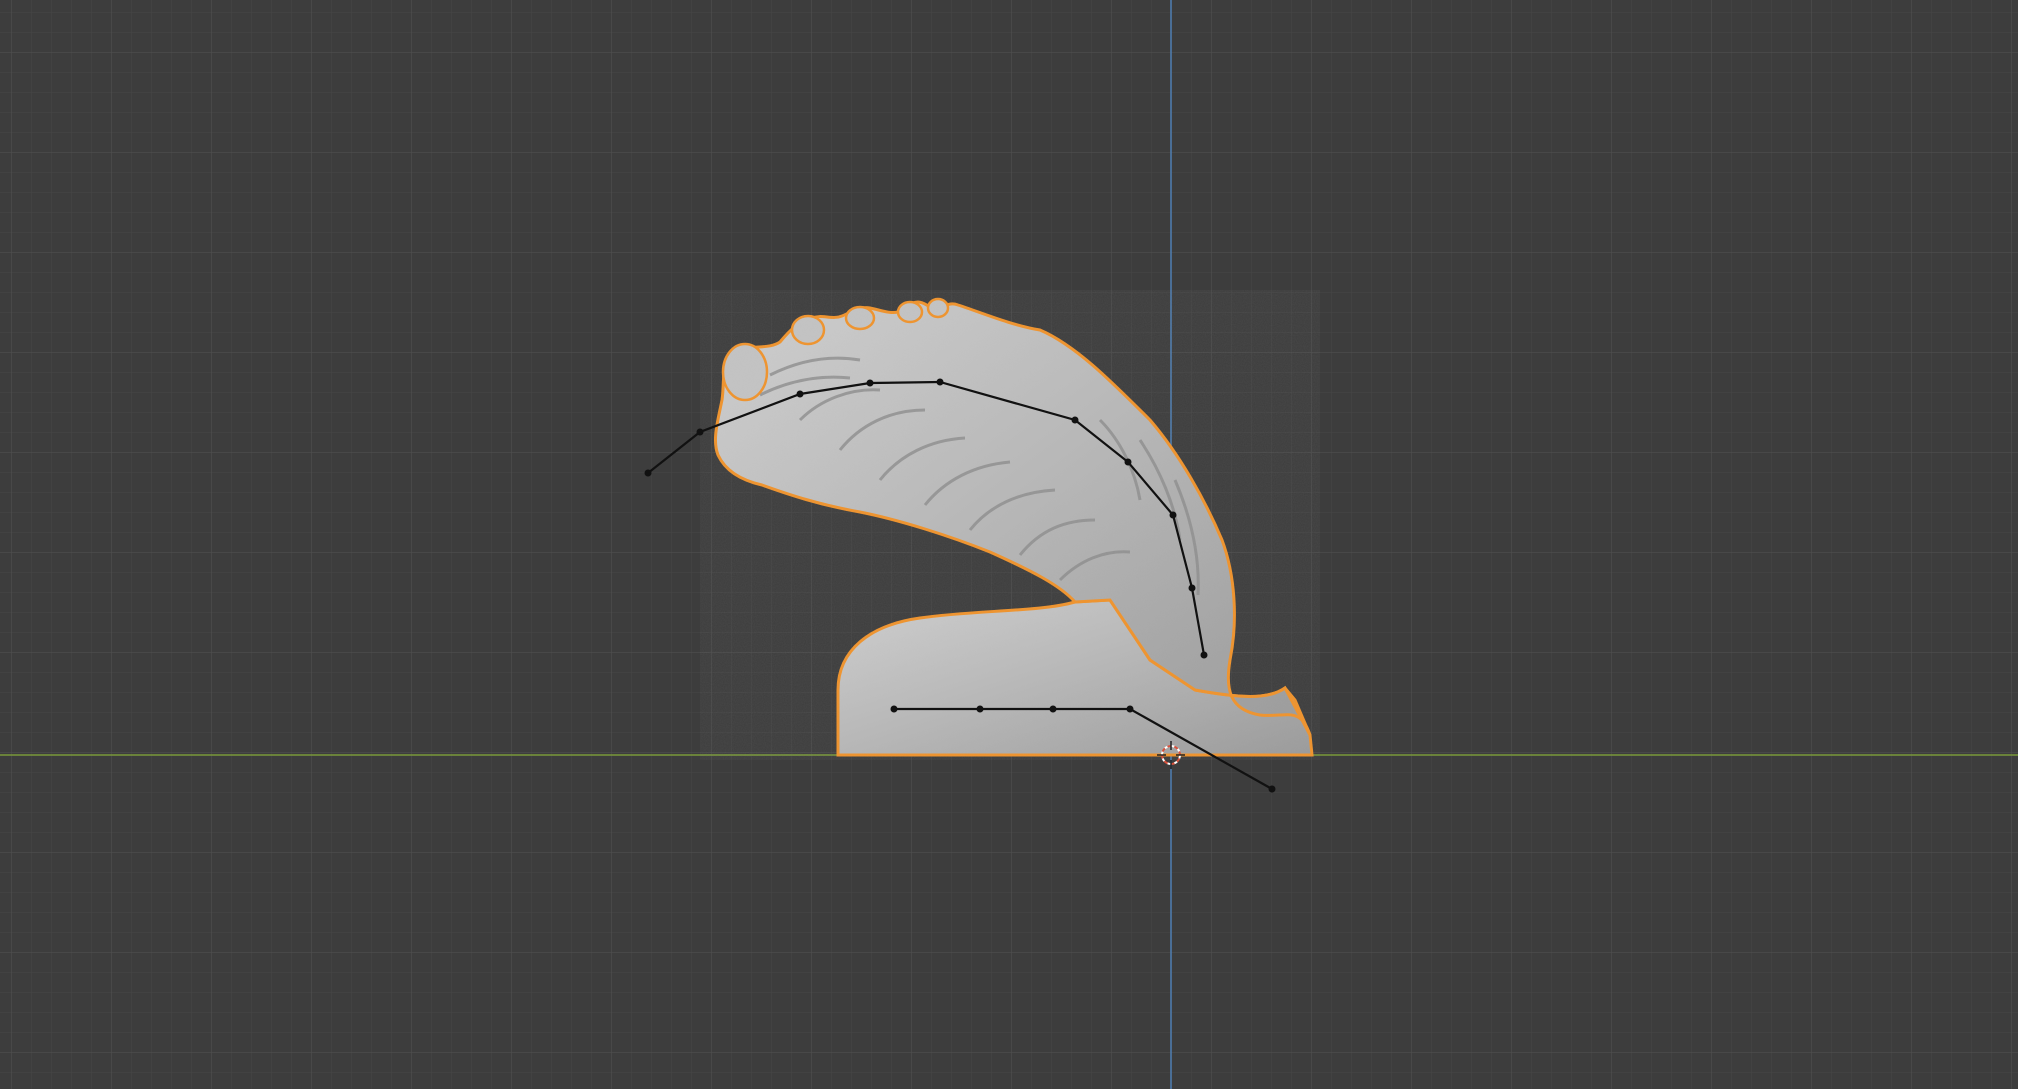 This screenshot has width=2018, height=1089. I want to click on mesh-texture-overlay, so click(1010, 525).